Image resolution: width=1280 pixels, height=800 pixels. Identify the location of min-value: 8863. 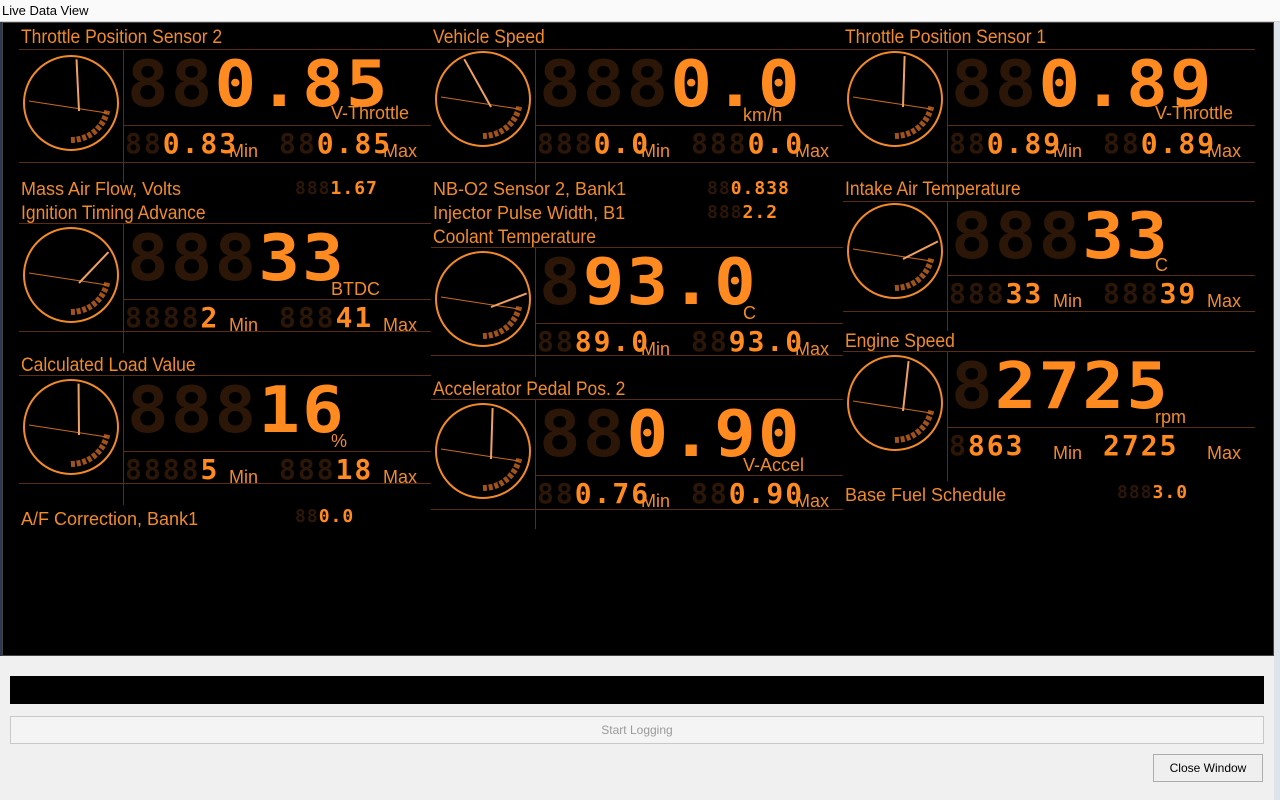
(987, 445).